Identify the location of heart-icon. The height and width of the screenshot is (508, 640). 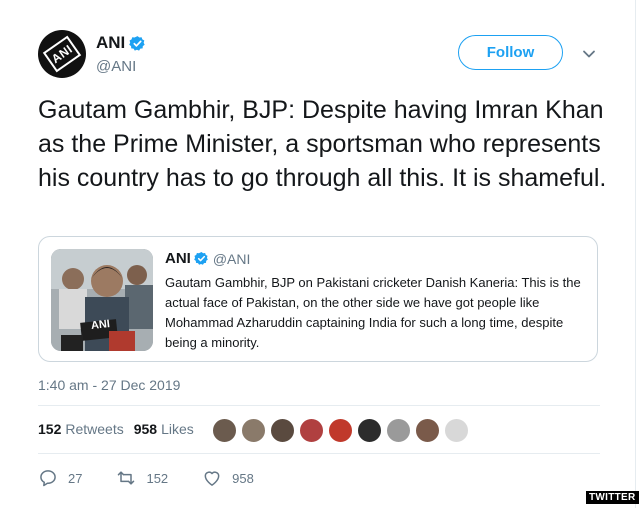
(212, 478).